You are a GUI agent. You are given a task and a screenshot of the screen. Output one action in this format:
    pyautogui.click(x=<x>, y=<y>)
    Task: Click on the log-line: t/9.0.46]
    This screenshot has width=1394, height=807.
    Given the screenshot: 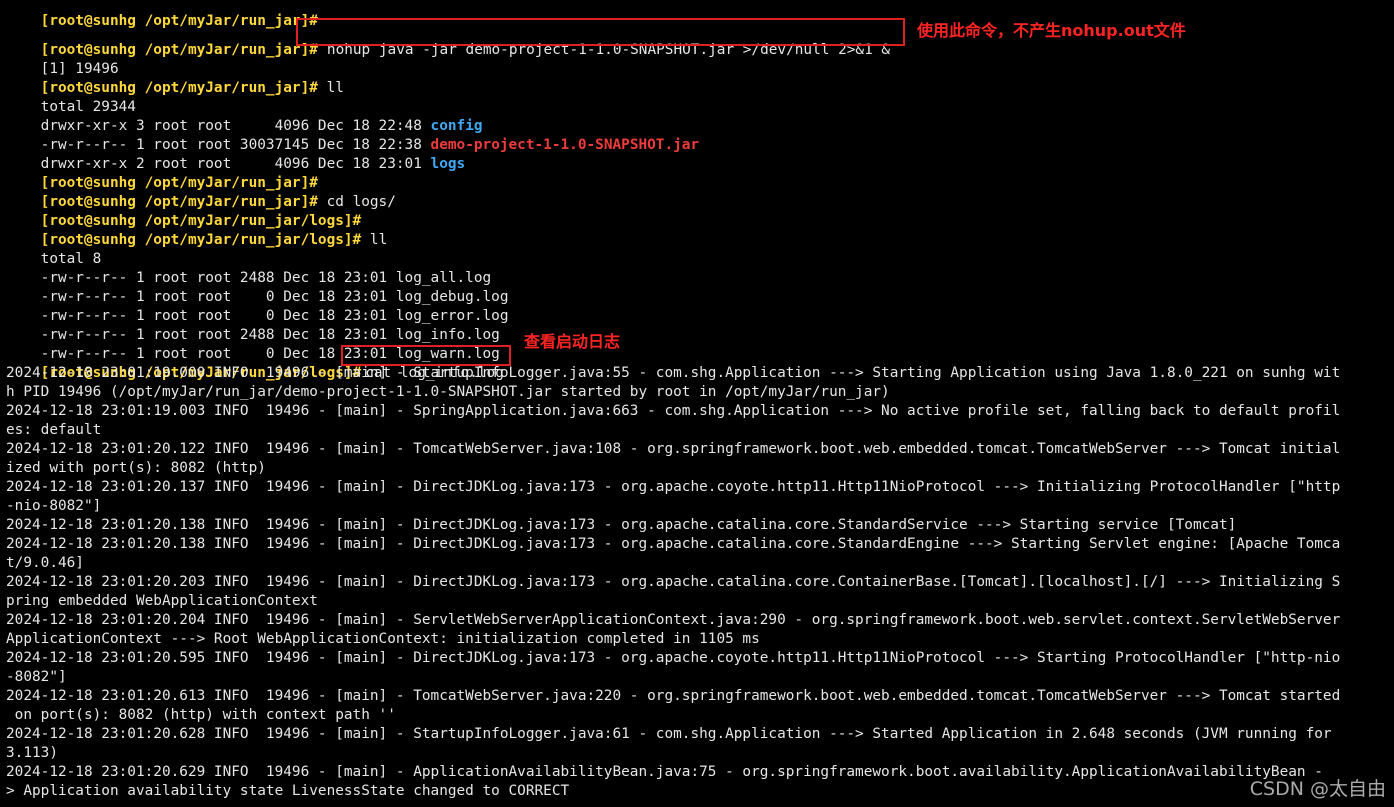 What is the action you would take?
    pyautogui.click(x=45, y=563)
    